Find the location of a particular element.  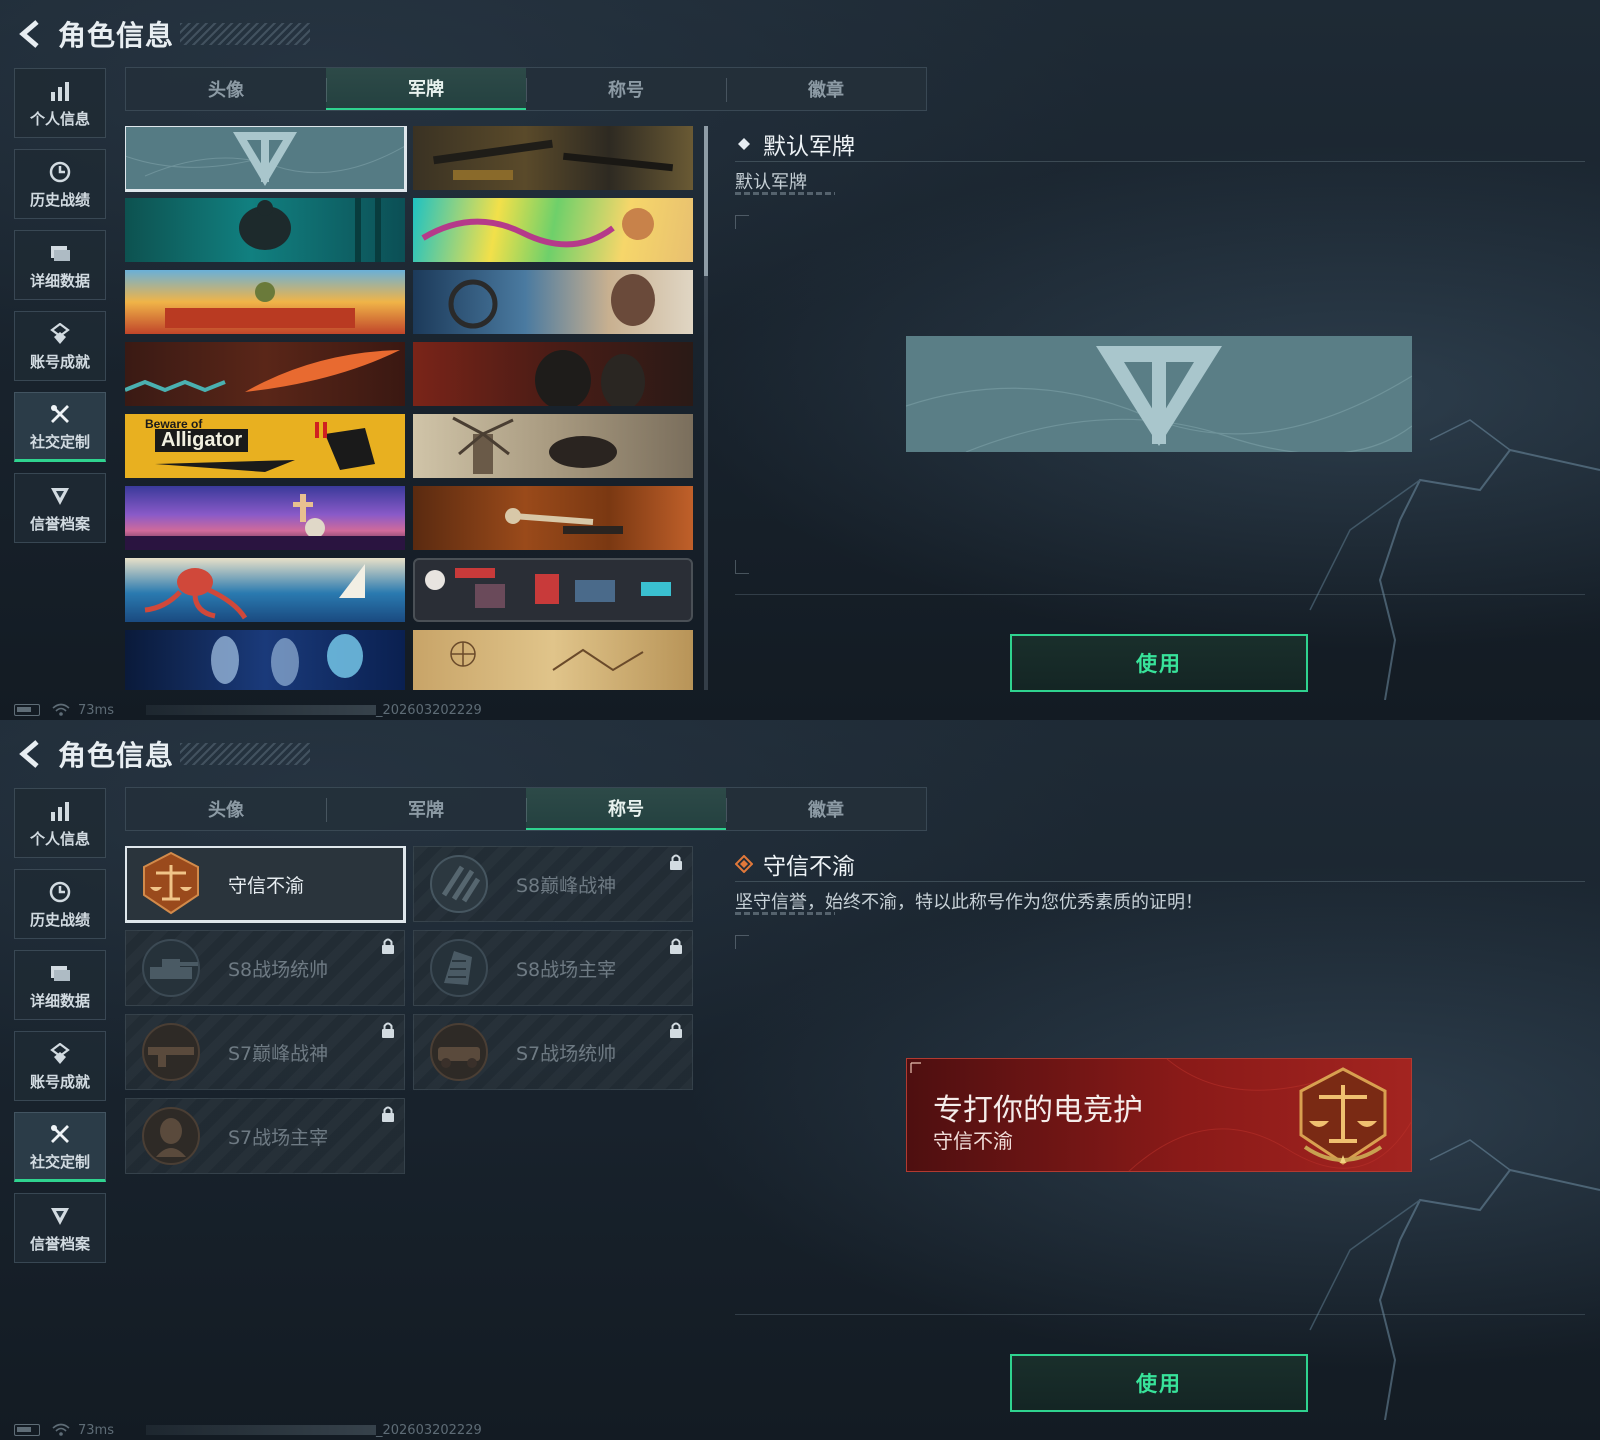

dog-tag-alligator: Beware of Alligator is located at coordinates (265, 446).